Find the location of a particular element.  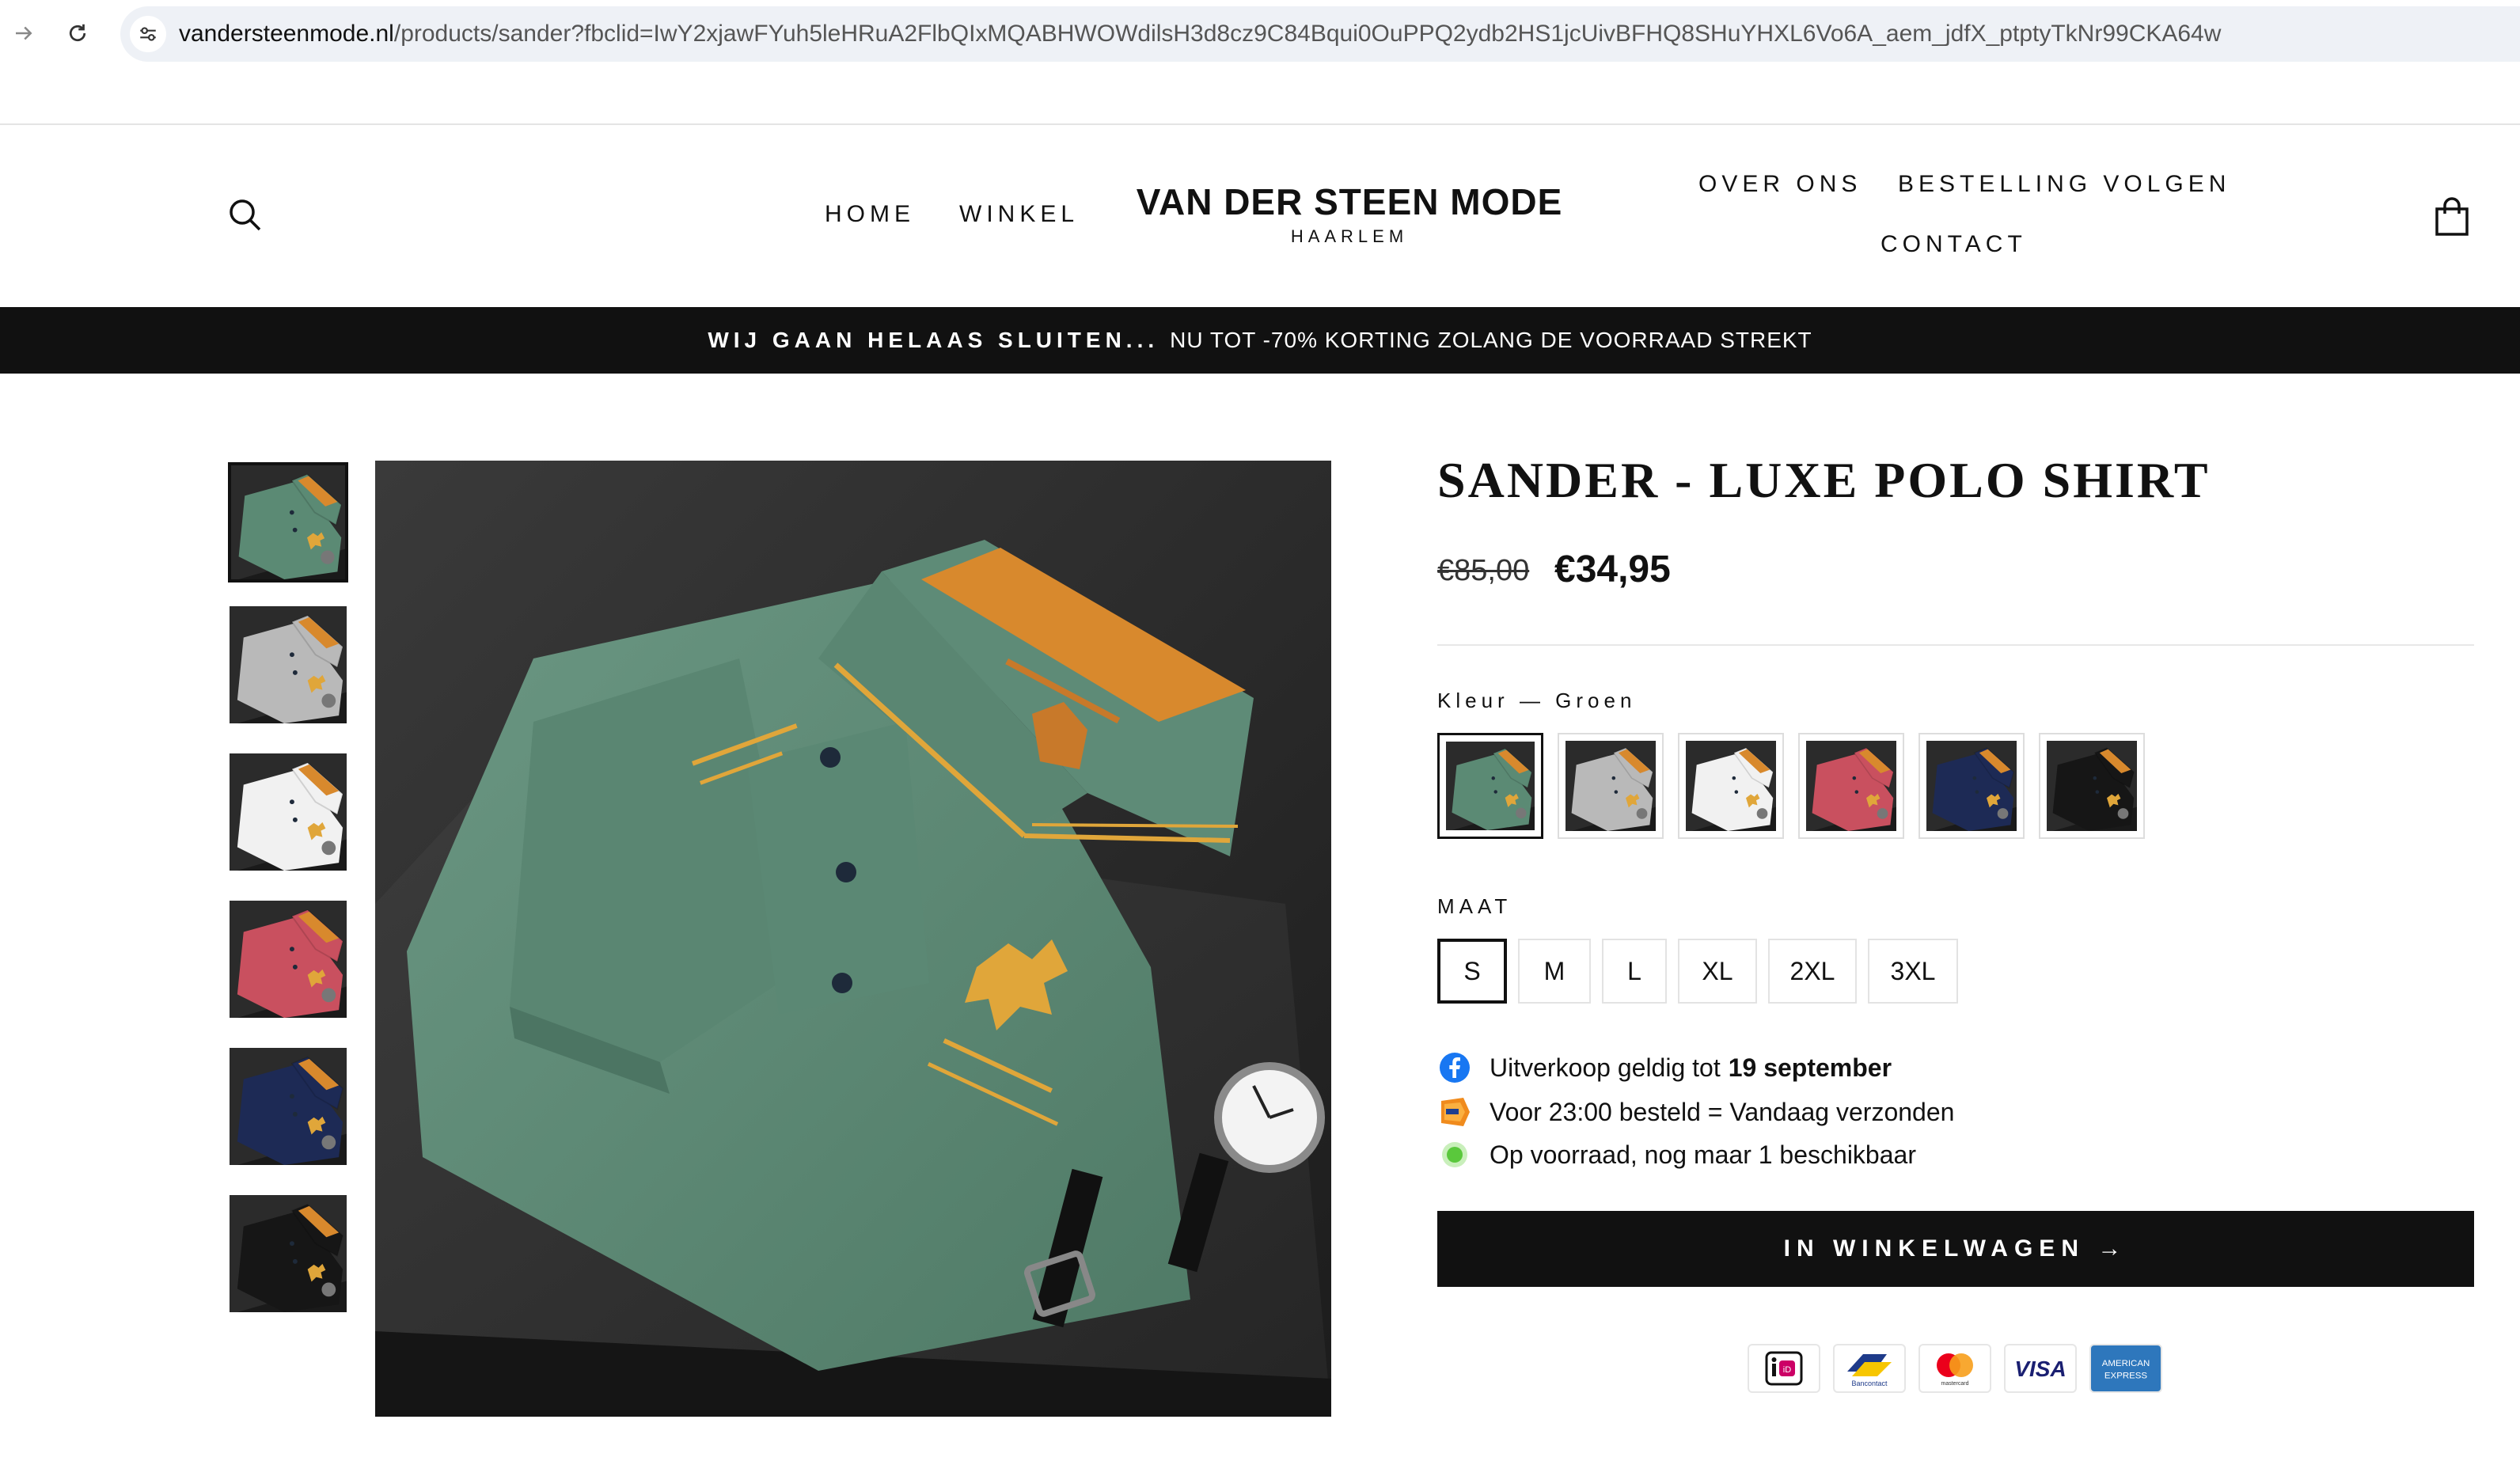

divider is located at coordinates (1955, 645).